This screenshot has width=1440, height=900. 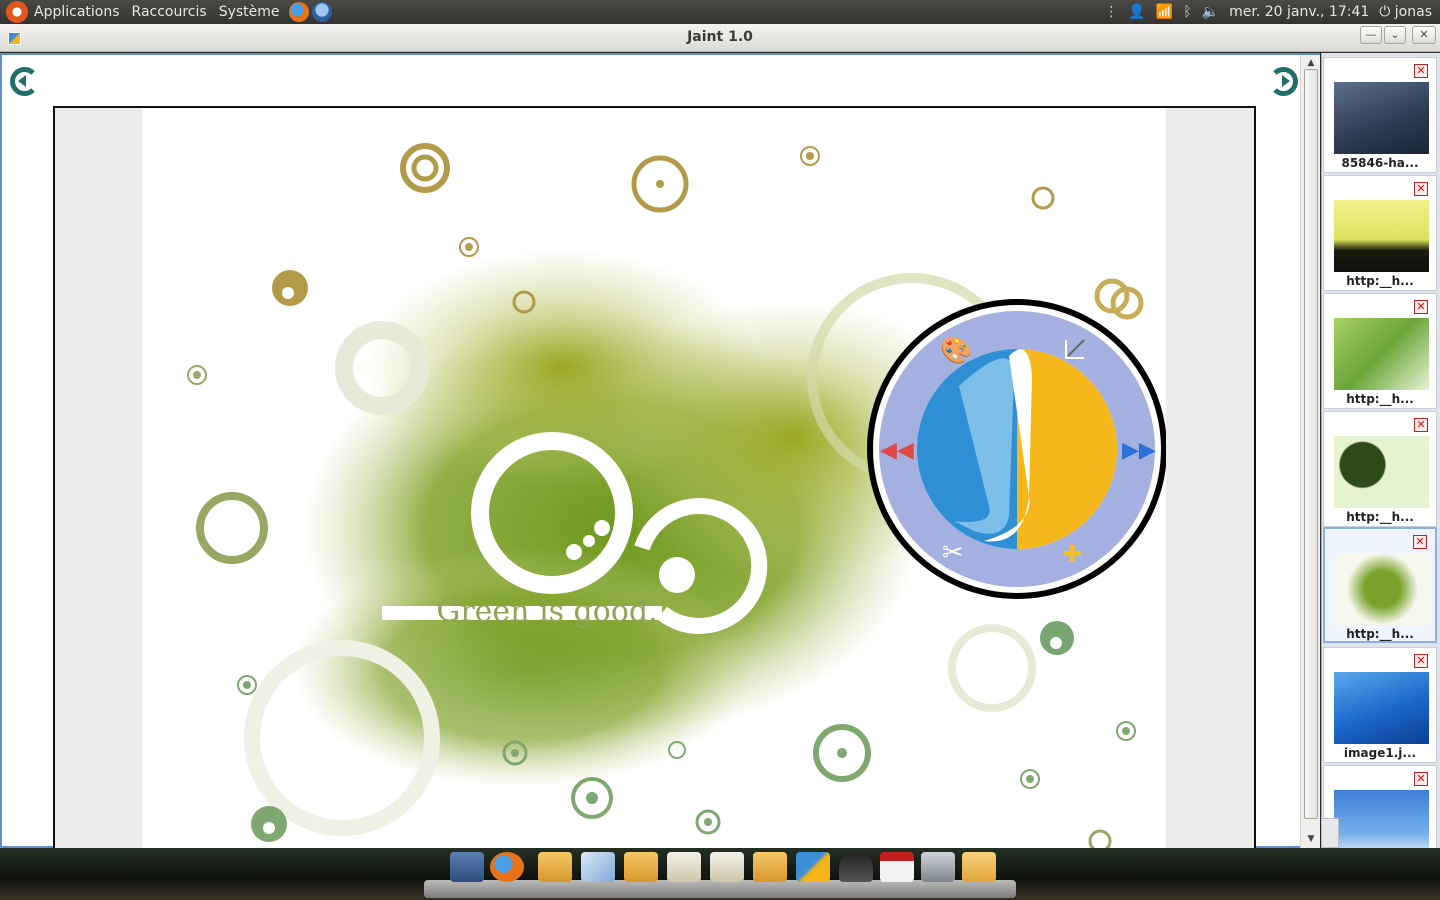 I want to click on dock-save-icon, so click(x=467, y=867).